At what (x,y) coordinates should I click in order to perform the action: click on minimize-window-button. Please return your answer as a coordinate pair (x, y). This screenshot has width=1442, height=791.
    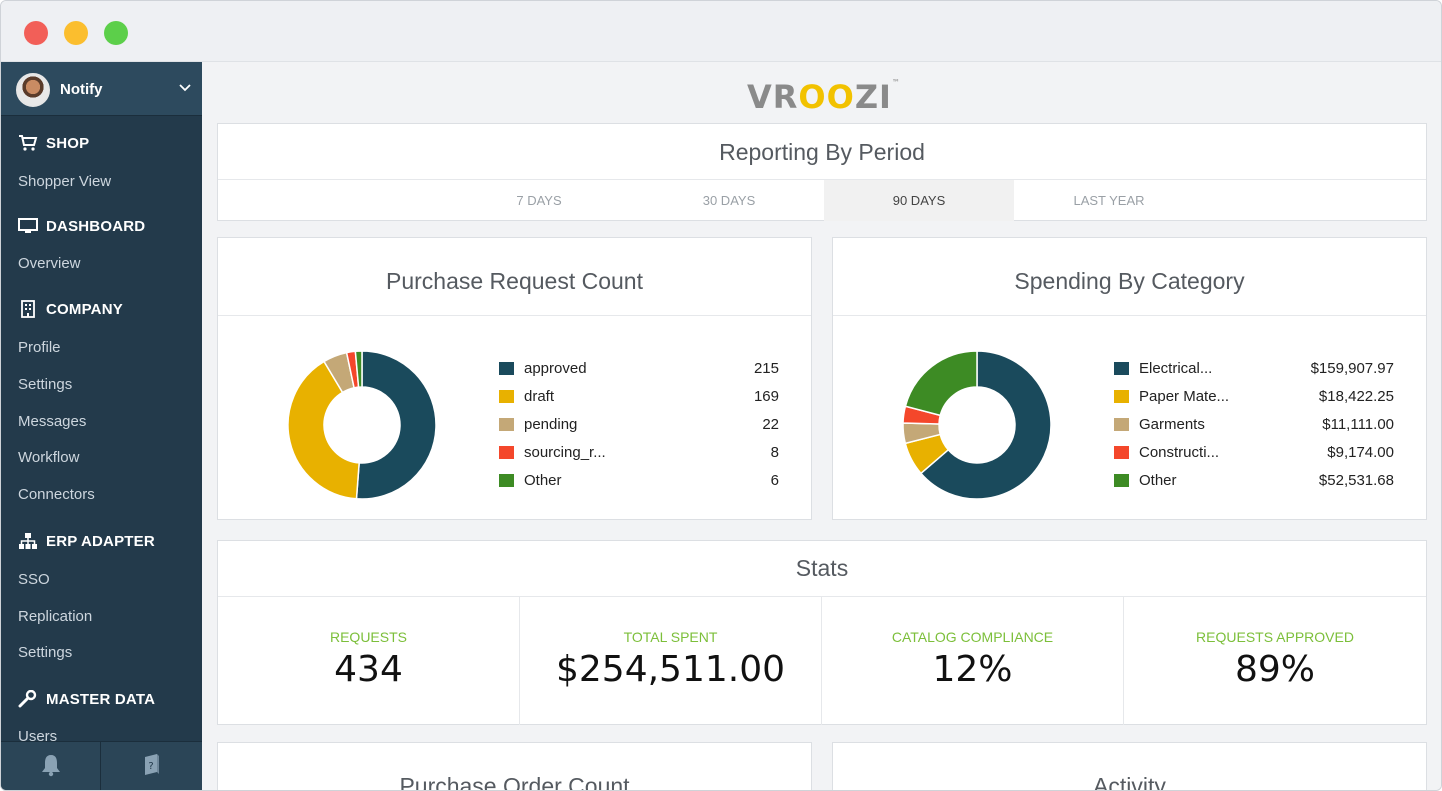
    Looking at the image, I should click on (76, 33).